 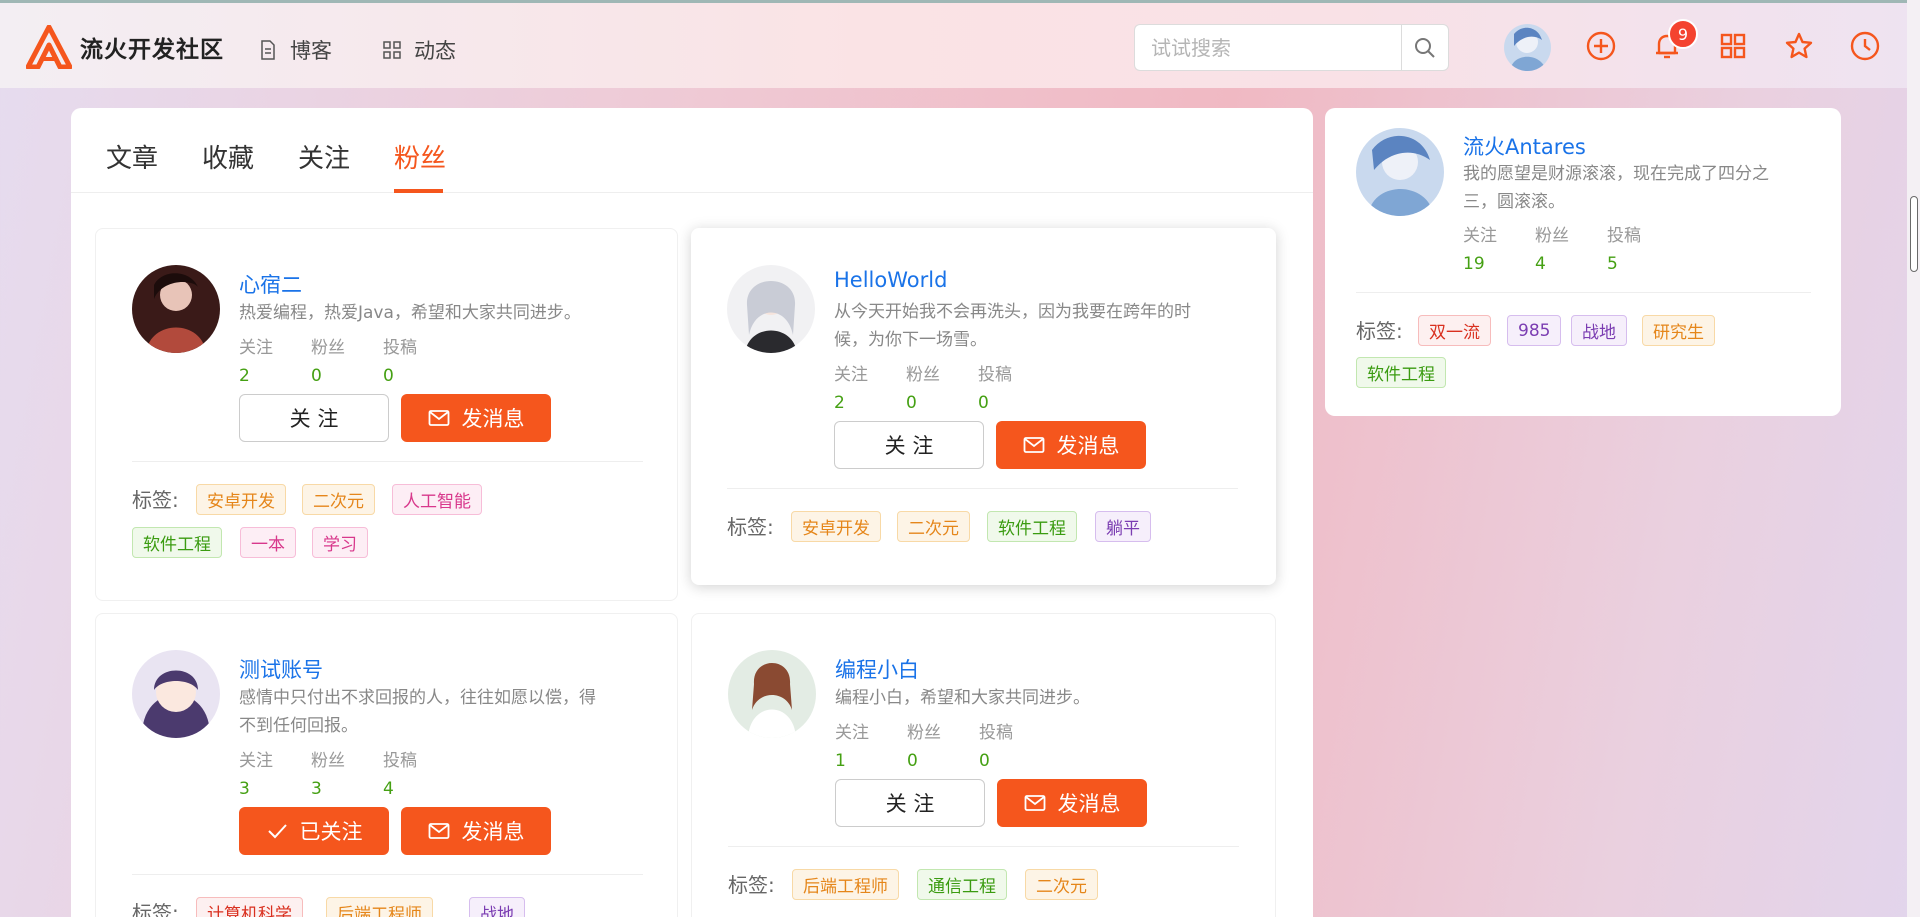 I want to click on tag: 躺平, so click(x=1123, y=526).